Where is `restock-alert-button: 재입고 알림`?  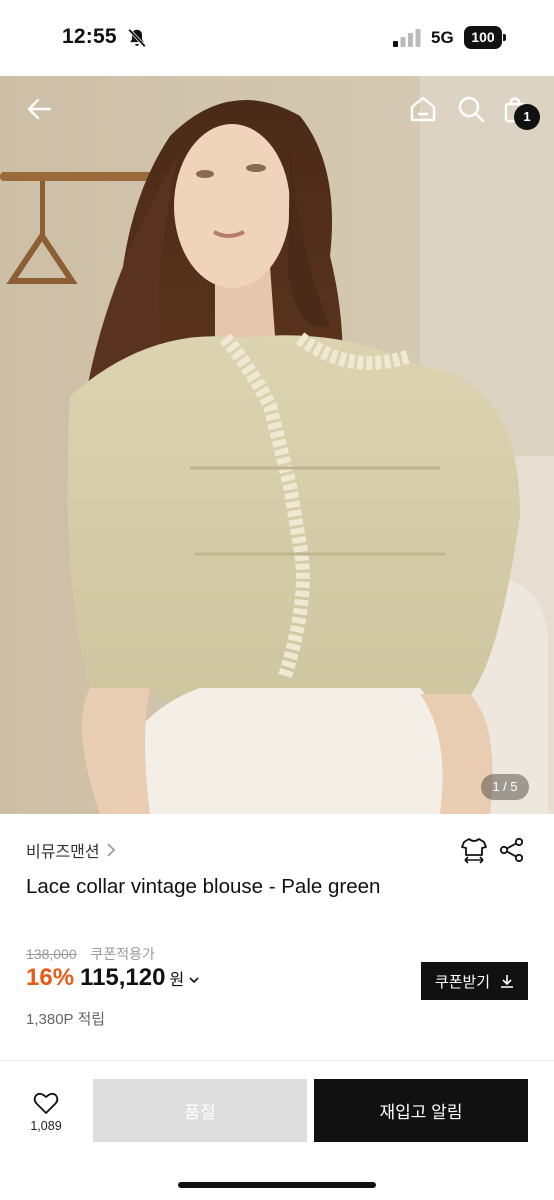
restock-alert-button: 재입고 알림 is located at coordinates (421, 1110).